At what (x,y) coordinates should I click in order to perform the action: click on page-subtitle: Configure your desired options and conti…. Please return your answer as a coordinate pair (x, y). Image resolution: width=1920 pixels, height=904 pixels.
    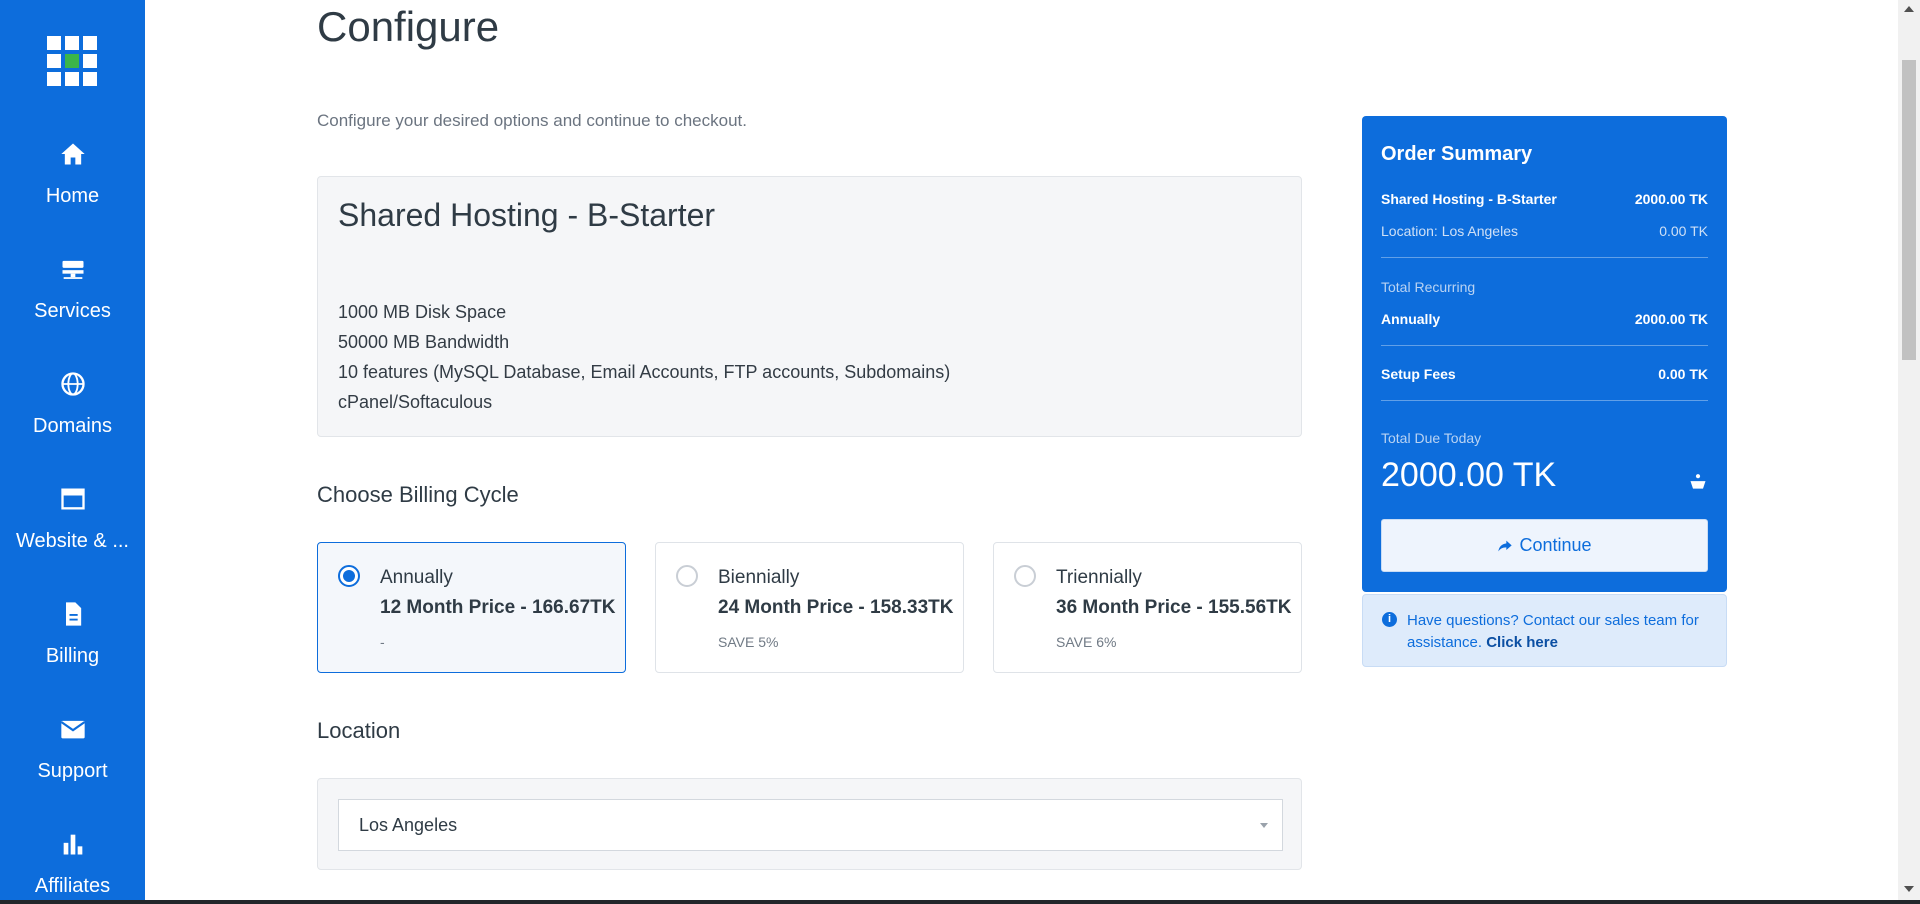
    Looking at the image, I should click on (532, 120).